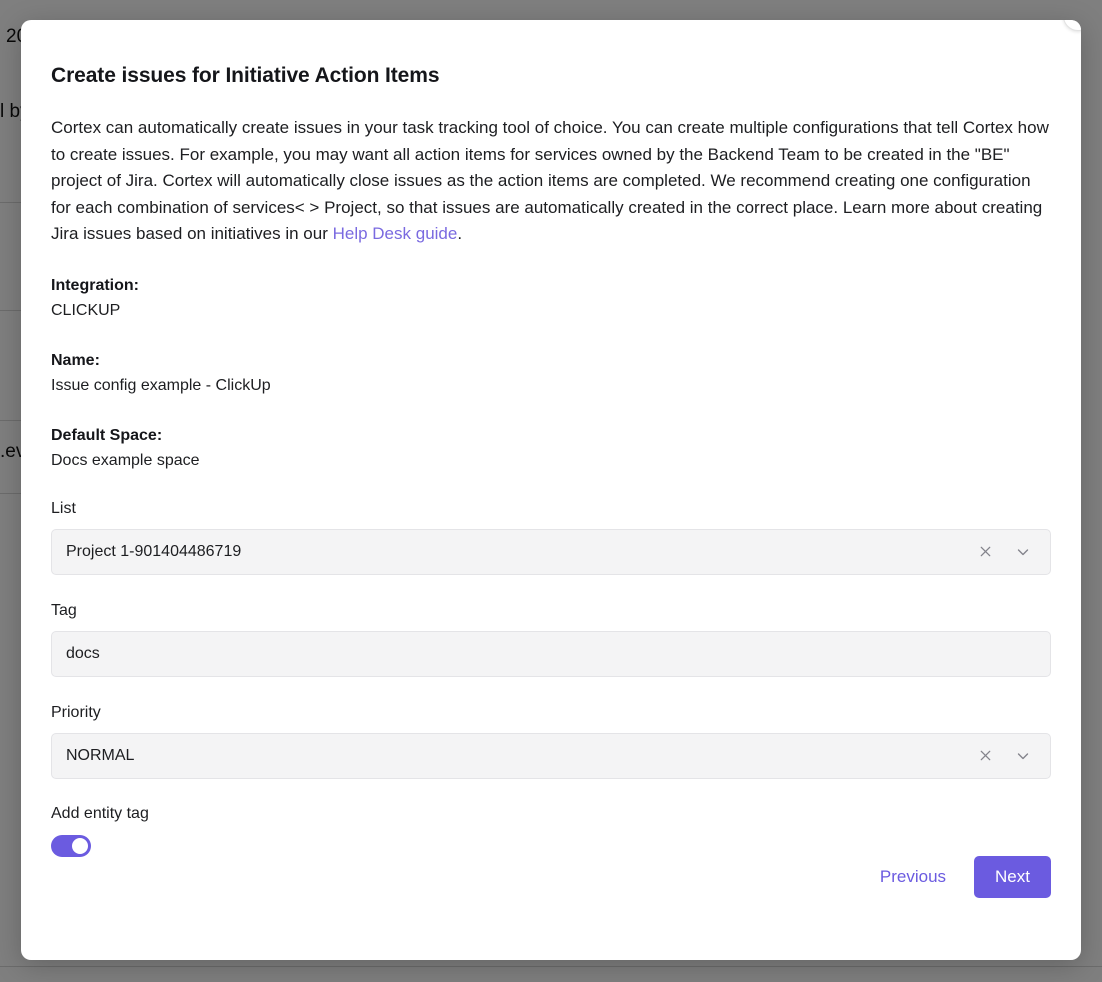  Describe the element at coordinates (551, 830) in the screenshot. I see `field-group-add-entity-tag: Add entity tag` at that location.